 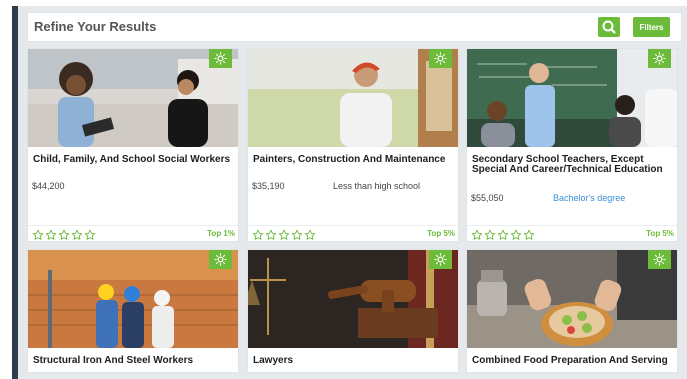 What do you see at coordinates (354, 160) in the screenshot?
I see `career-title: Painters, Construction And Maintenance` at bounding box center [354, 160].